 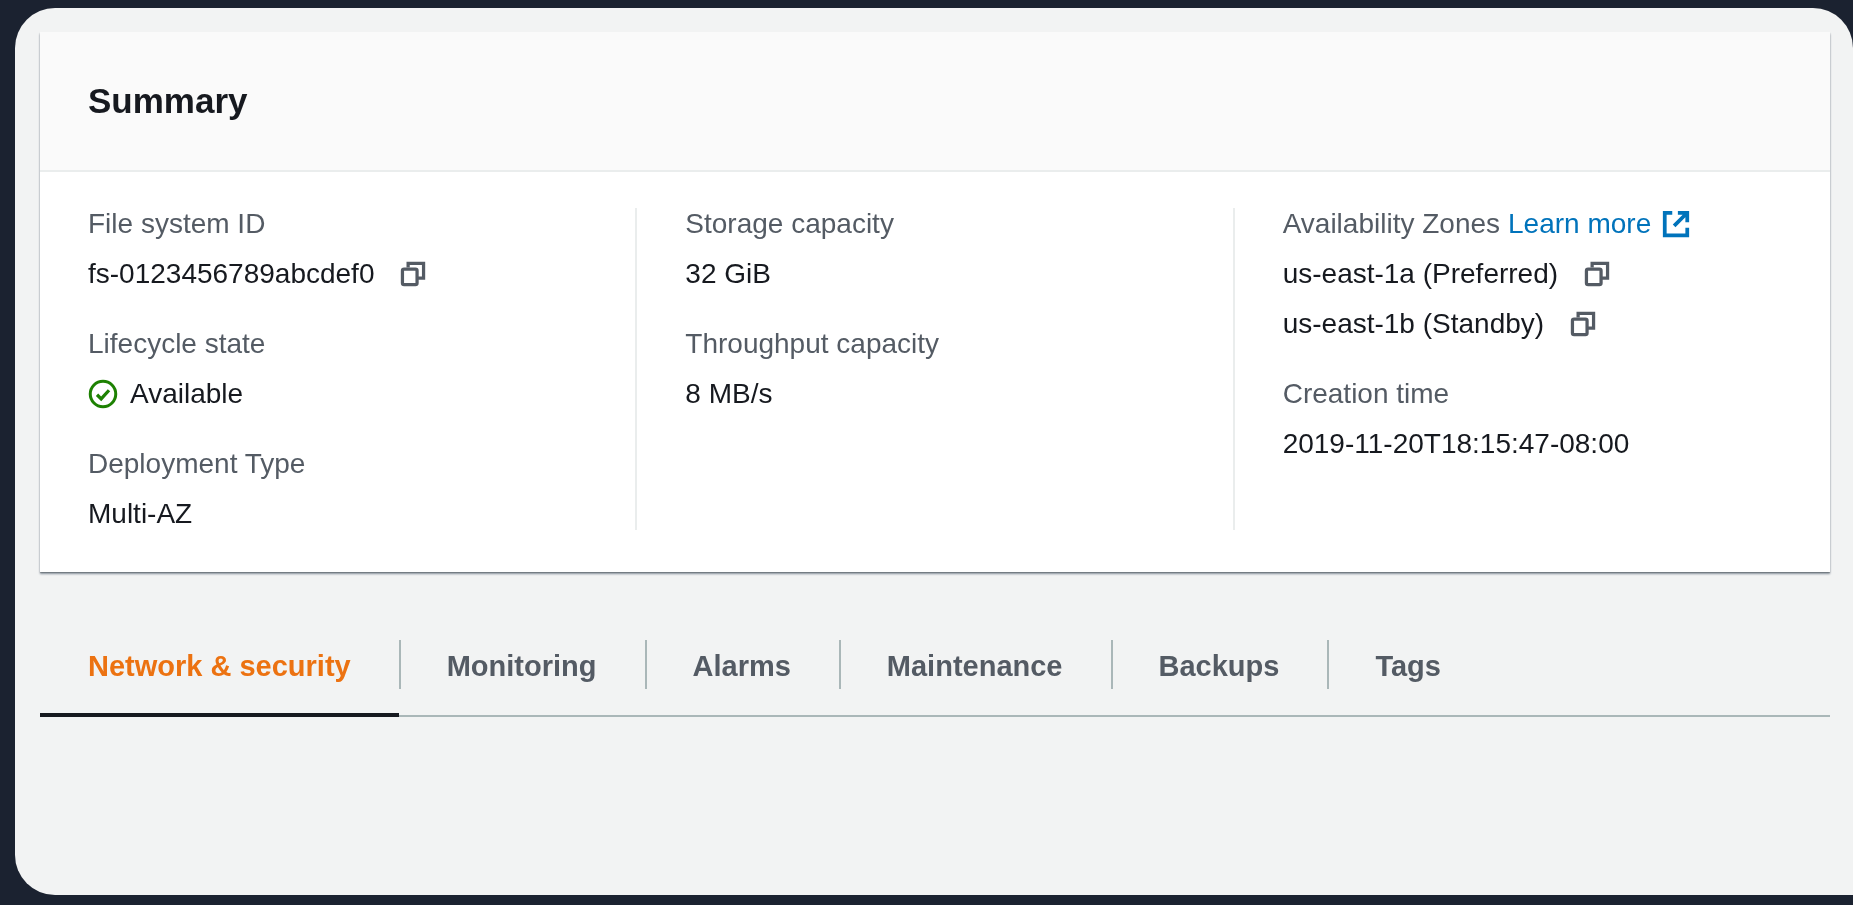 I want to click on card-title: Summary, so click(x=168, y=101).